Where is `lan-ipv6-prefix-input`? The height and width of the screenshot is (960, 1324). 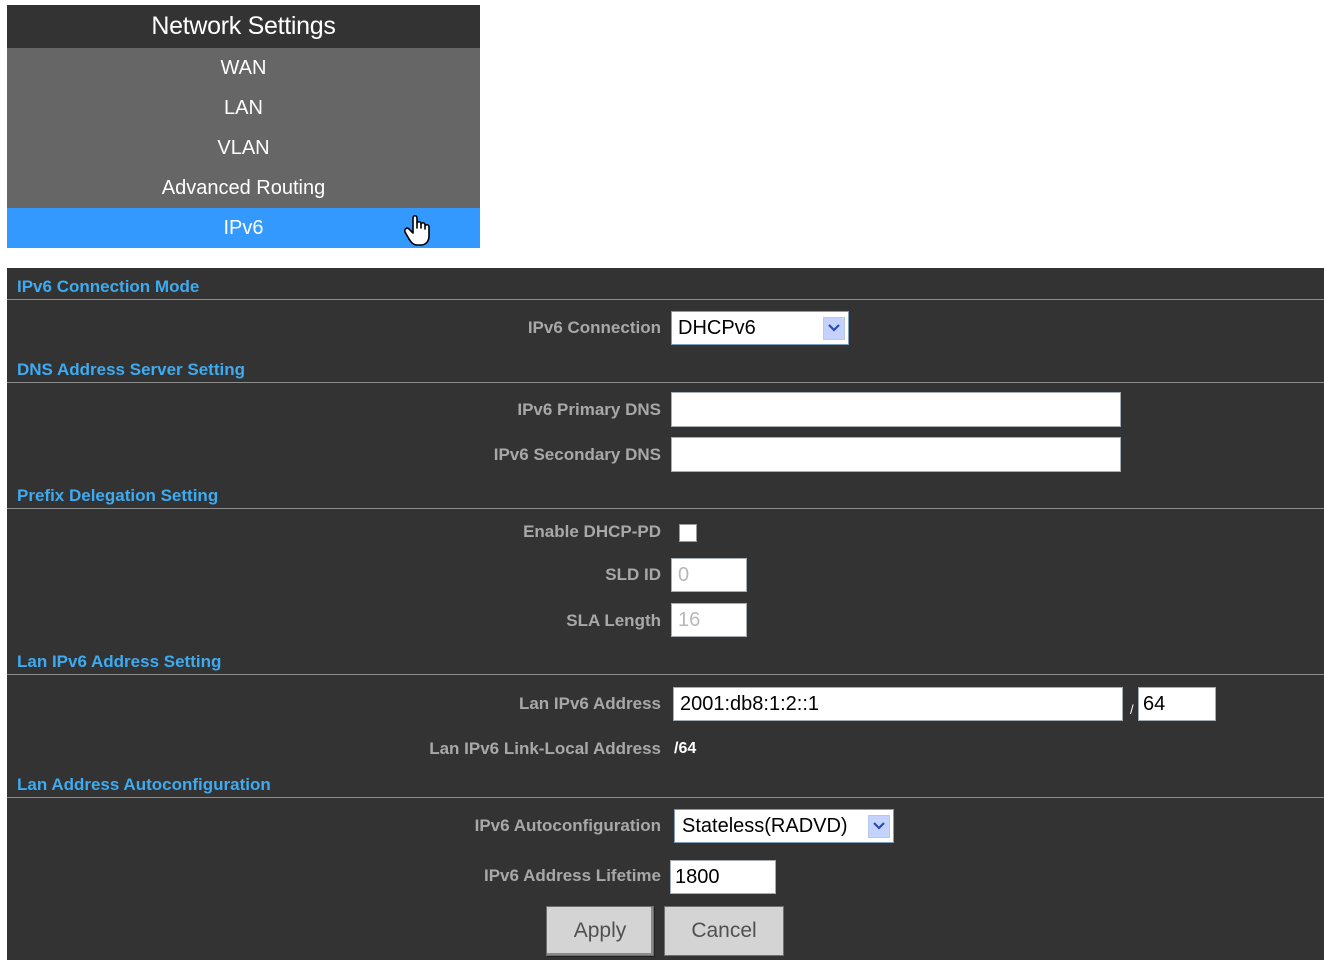
lan-ipv6-prefix-input is located at coordinates (1177, 704).